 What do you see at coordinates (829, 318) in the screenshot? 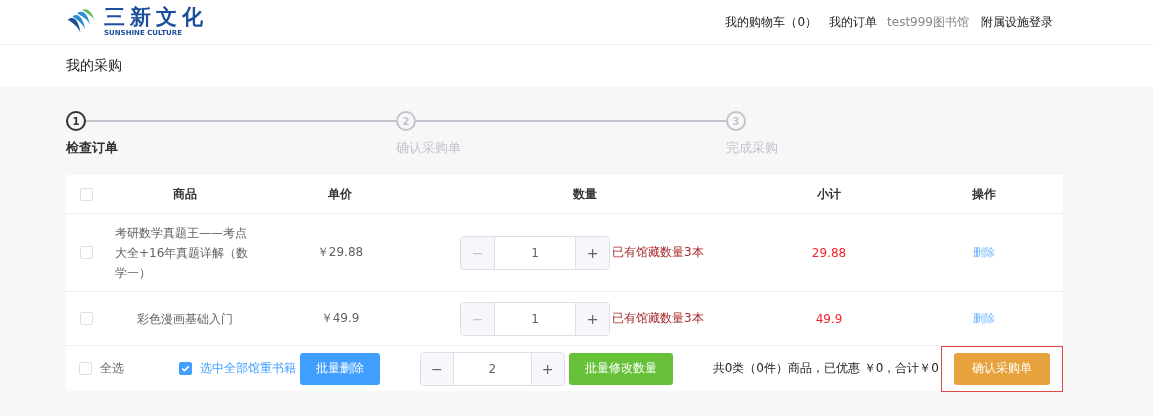
I see `subtotal: 49.9` at bounding box center [829, 318].